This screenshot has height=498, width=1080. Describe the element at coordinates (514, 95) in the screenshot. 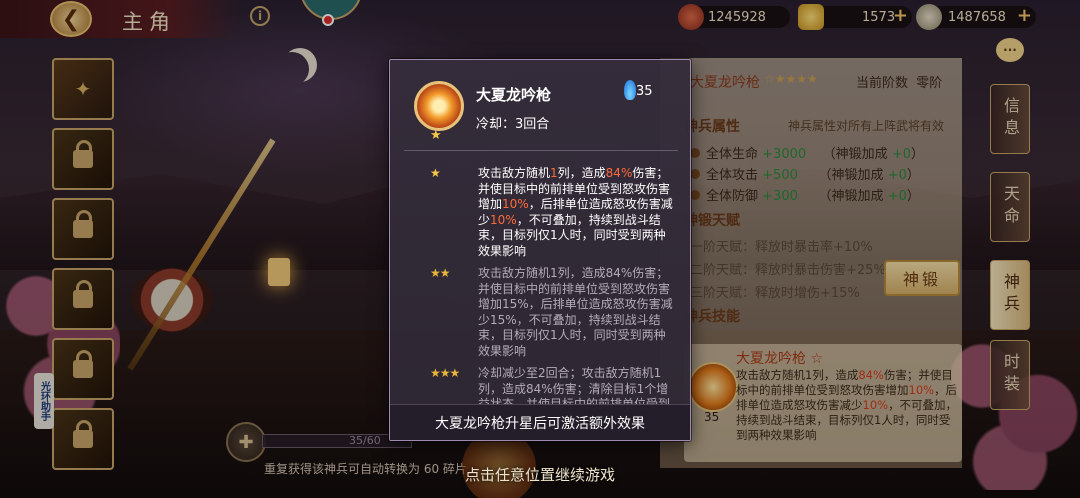

I see `skill-name: 大夏龙吟枪` at that location.